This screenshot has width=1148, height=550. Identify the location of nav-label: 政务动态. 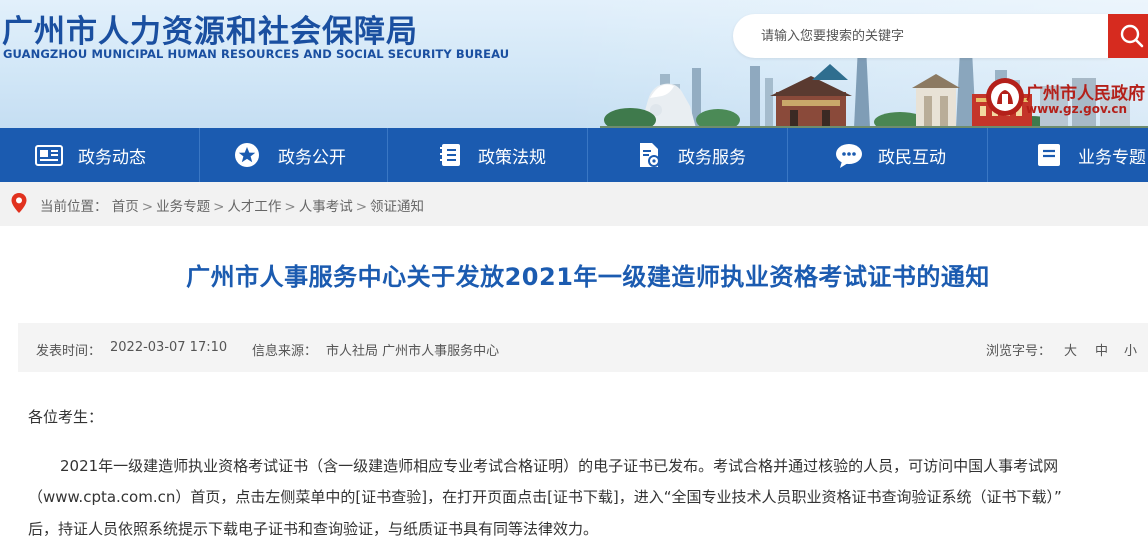
(112, 158).